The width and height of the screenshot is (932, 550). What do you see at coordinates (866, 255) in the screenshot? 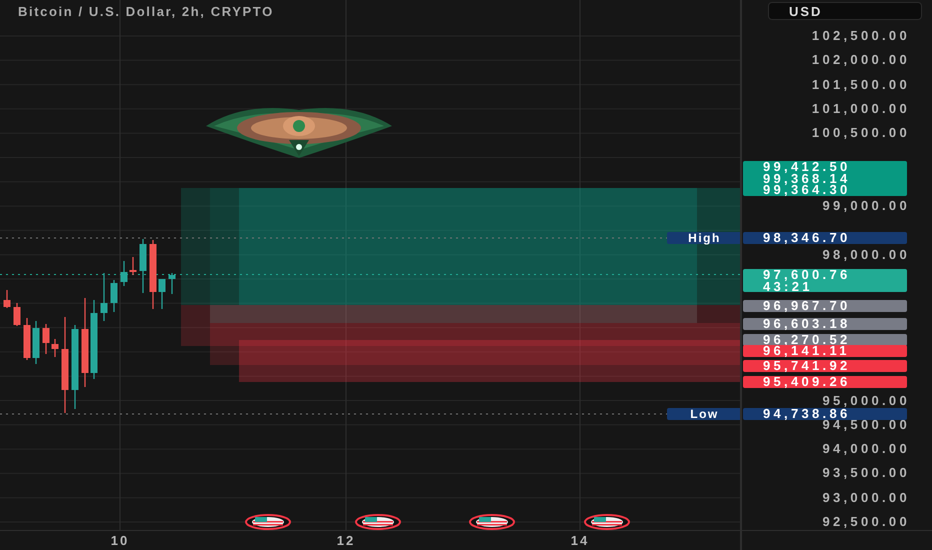
I see `price-tick: 98,000.00` at bounding box center [866, 255].